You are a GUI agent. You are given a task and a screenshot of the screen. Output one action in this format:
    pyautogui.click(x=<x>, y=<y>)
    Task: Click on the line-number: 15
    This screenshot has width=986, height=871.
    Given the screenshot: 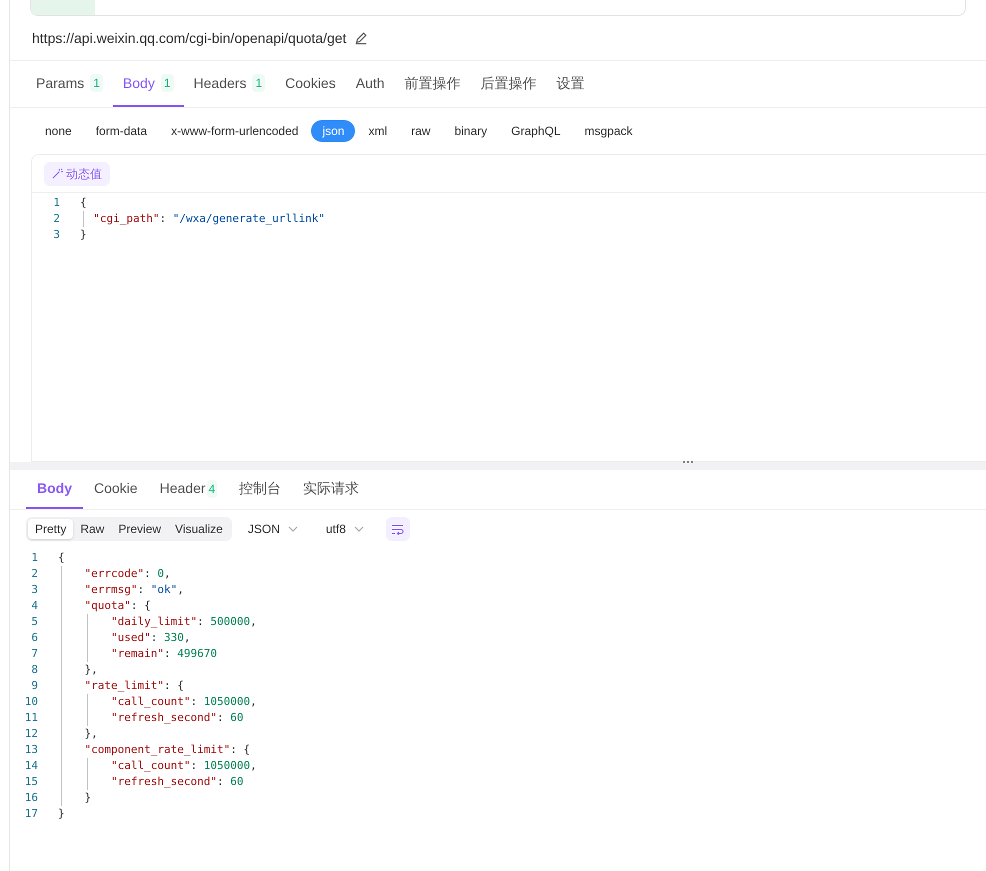 What is the action you would take?
    pyautogui.click(x=31, y=782)
    